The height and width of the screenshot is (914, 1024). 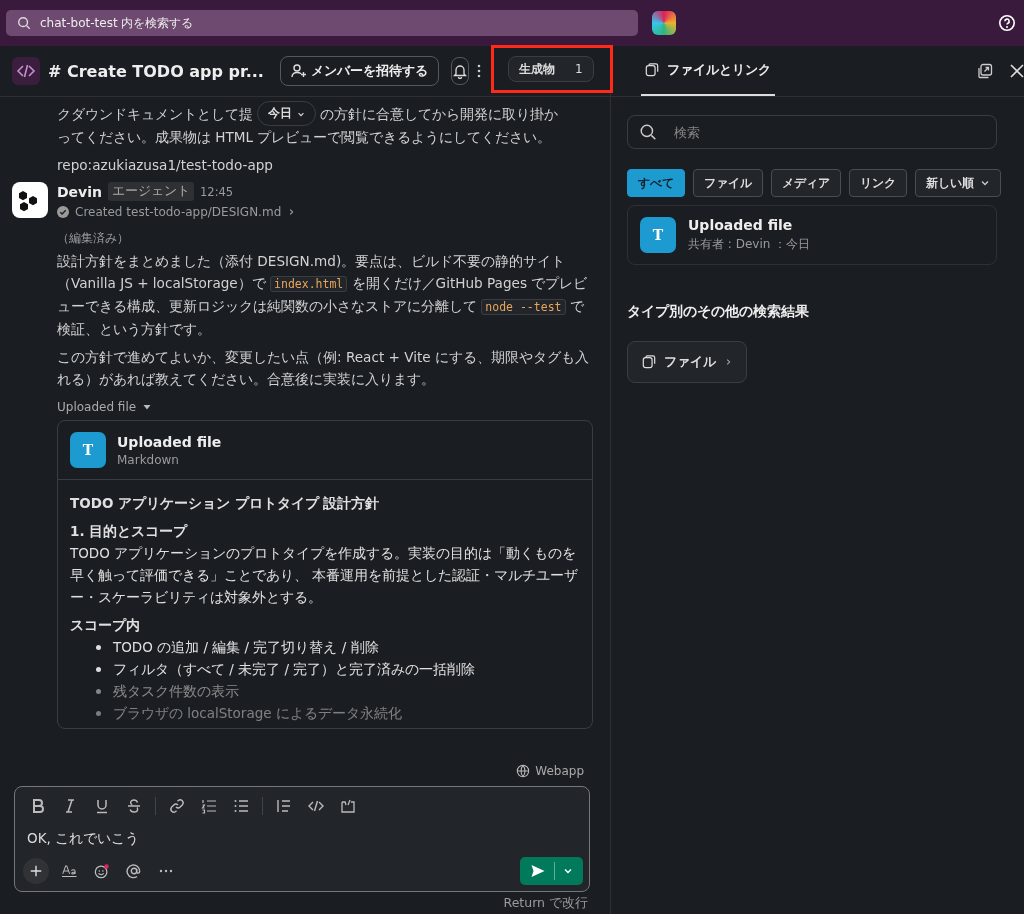 I want to click on filter-chip: メディア, so click(x=806, y=183).